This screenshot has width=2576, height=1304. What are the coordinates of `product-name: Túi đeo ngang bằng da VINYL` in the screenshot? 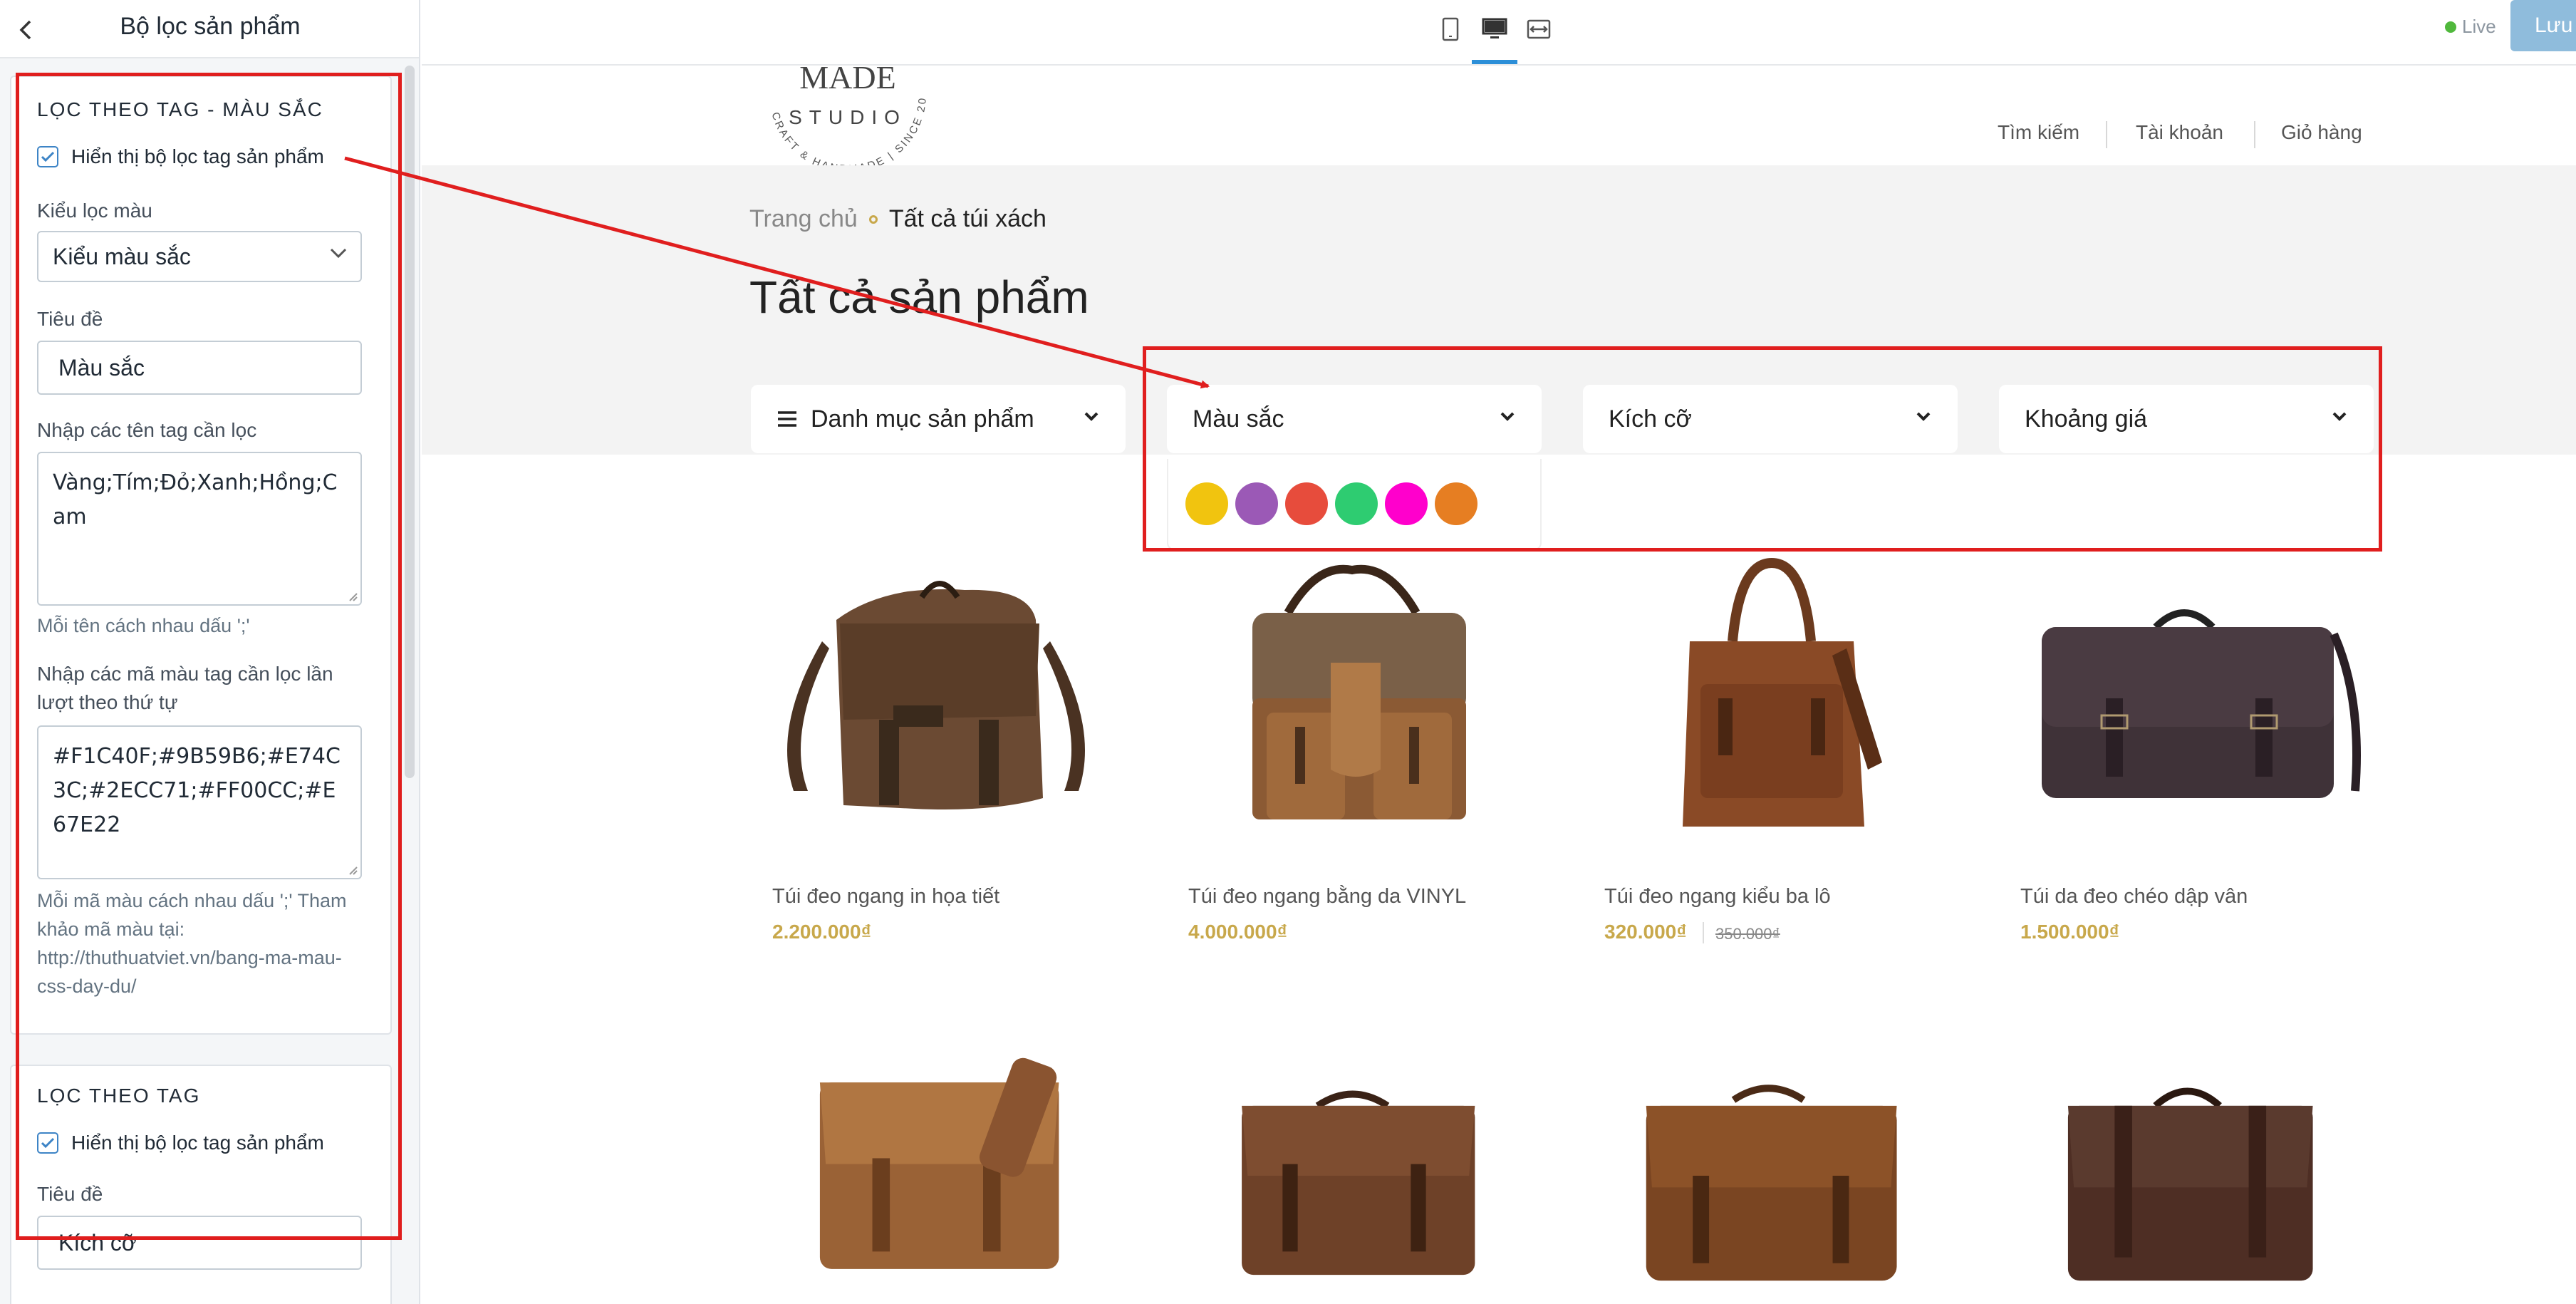 It's located at (1327, 897).